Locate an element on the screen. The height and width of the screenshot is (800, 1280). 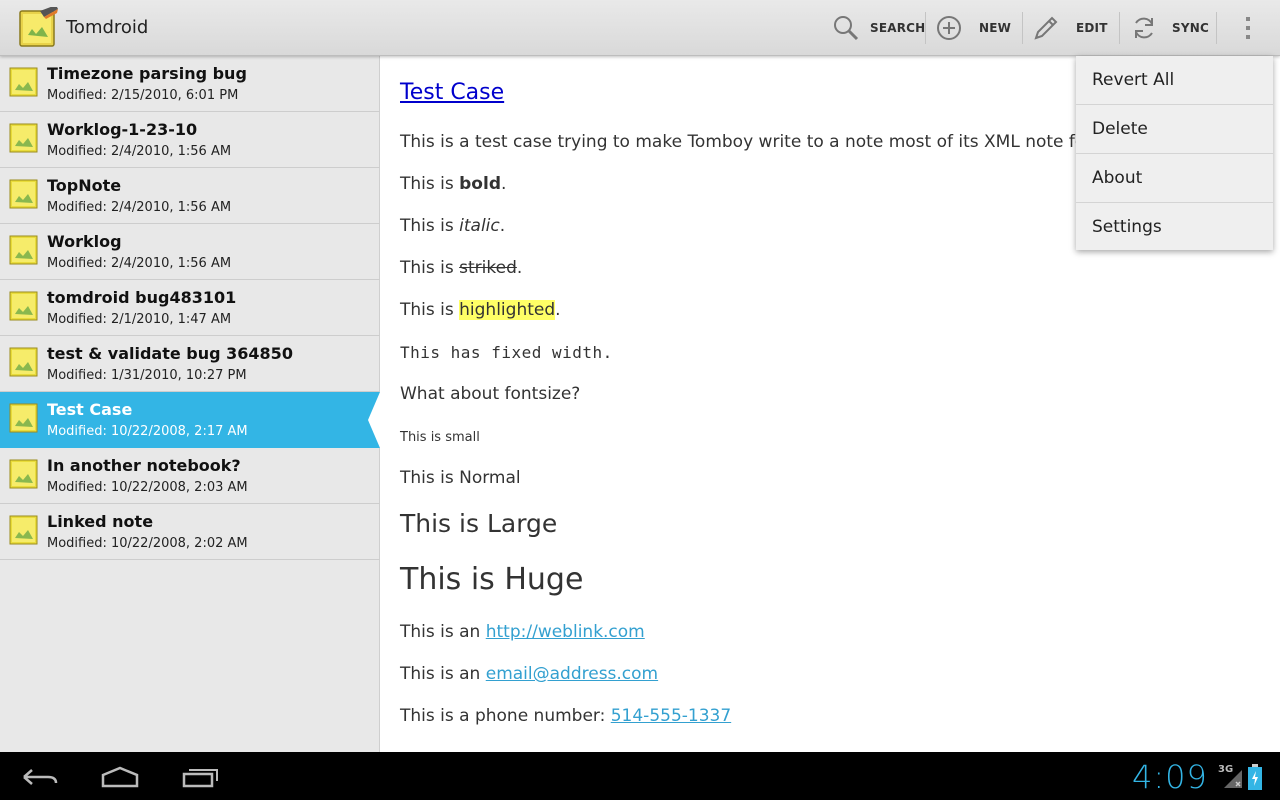
signal-icon is located at coordinates (1233, 779).